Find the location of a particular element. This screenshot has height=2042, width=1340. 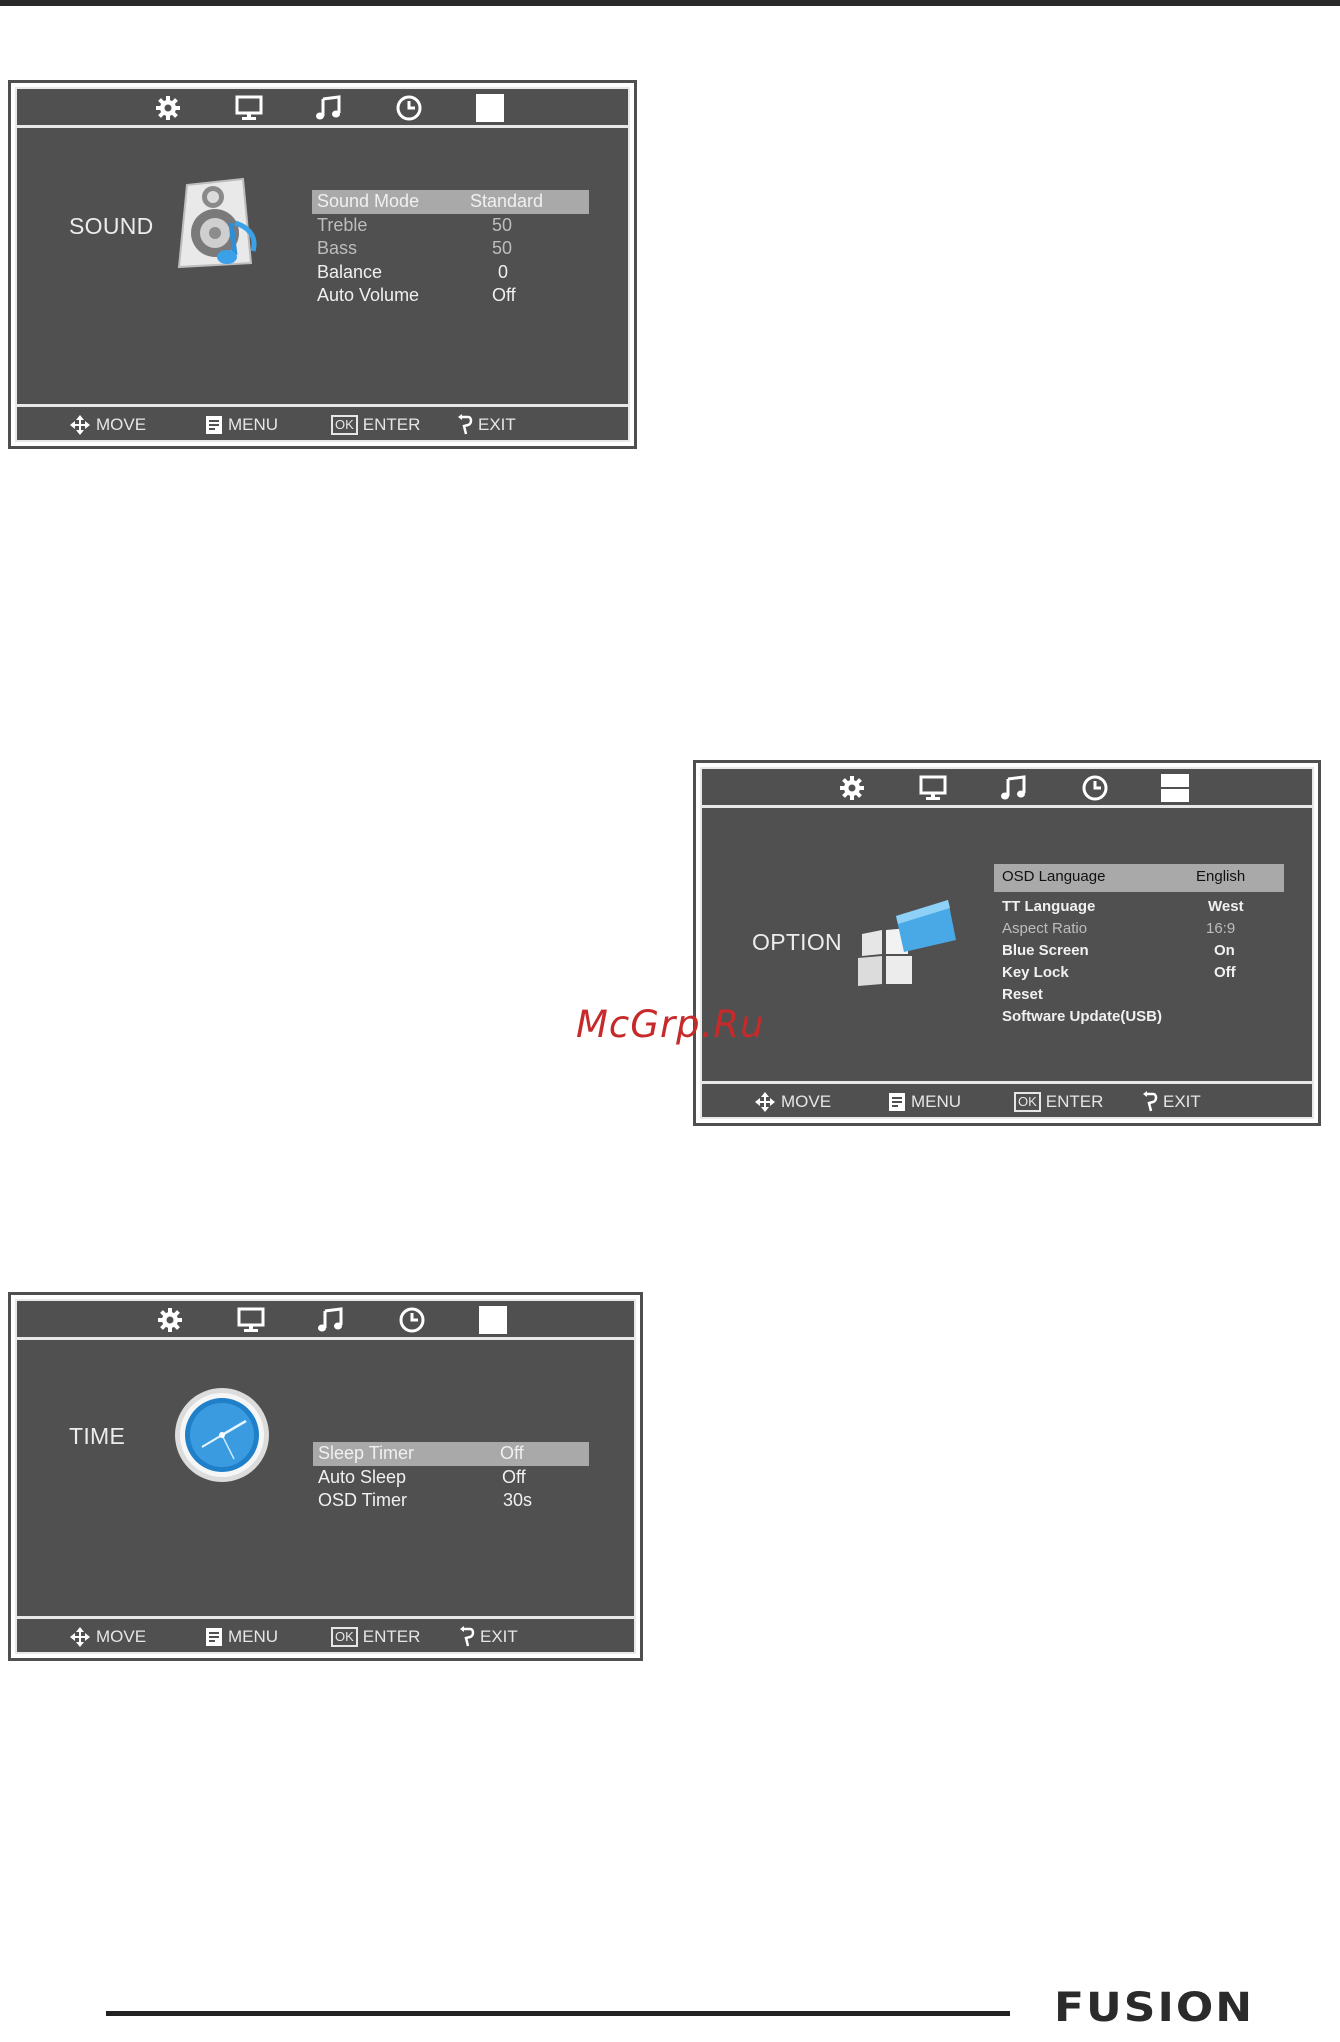

row-value: Standard is located at coordinates (507, 201).